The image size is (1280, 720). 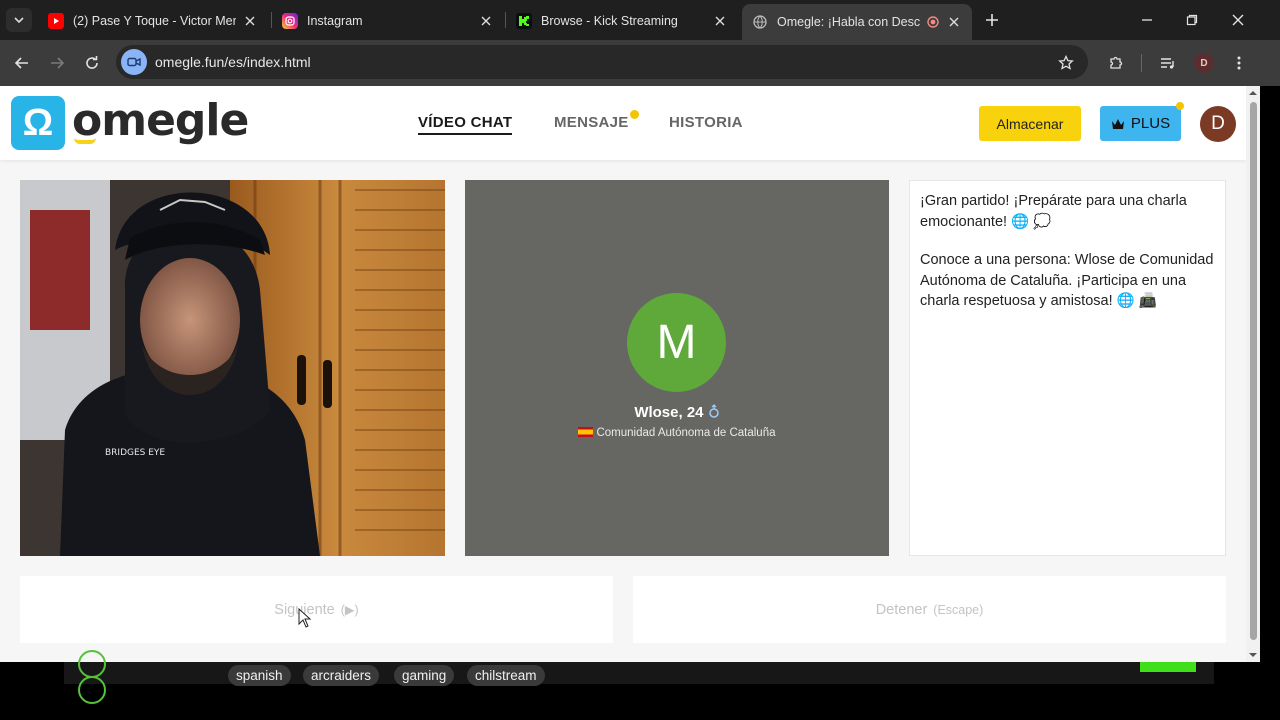 I want to click on browser-toolbar: omegle.fun/es/index.html, so click(x=640, y=63).